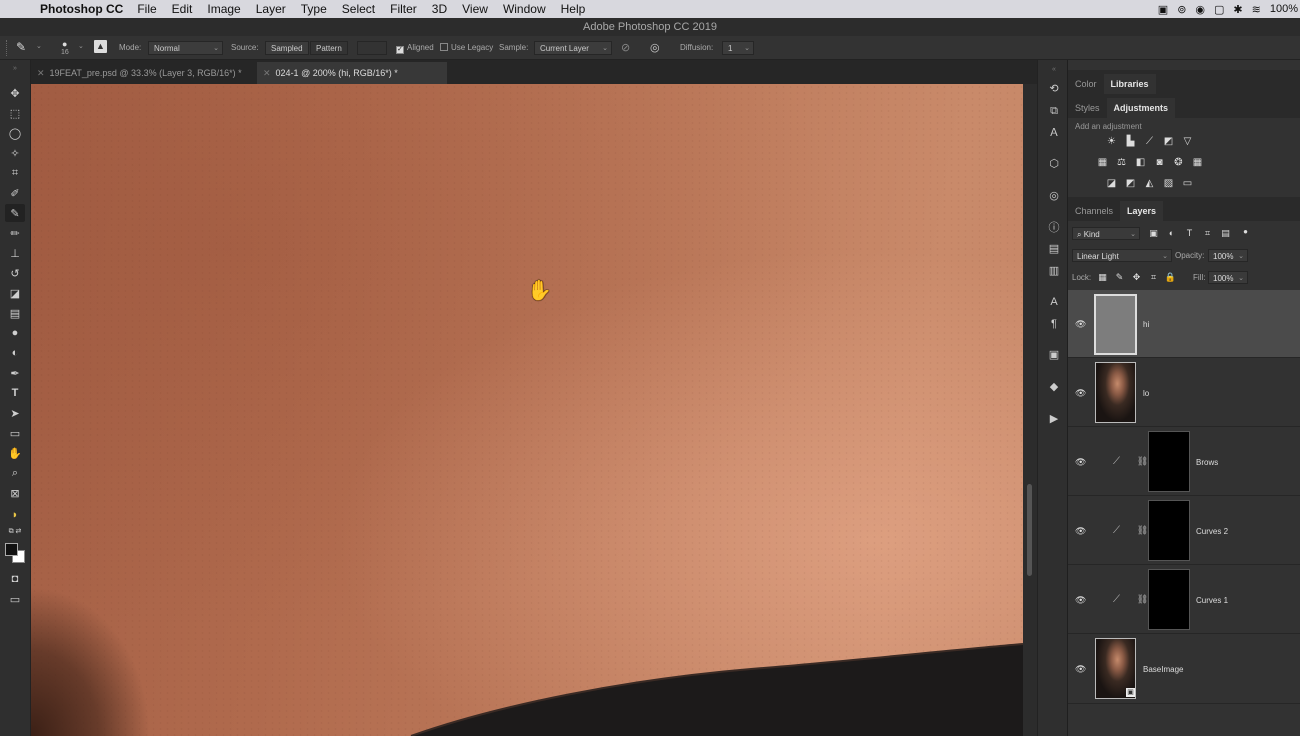 This screenshot has height=736, width=1300. What do you see at coordinates (1054, 228) in the screenshot?
I see `info-panel-icon: ⓘ` at bounding box center [1054, 228].